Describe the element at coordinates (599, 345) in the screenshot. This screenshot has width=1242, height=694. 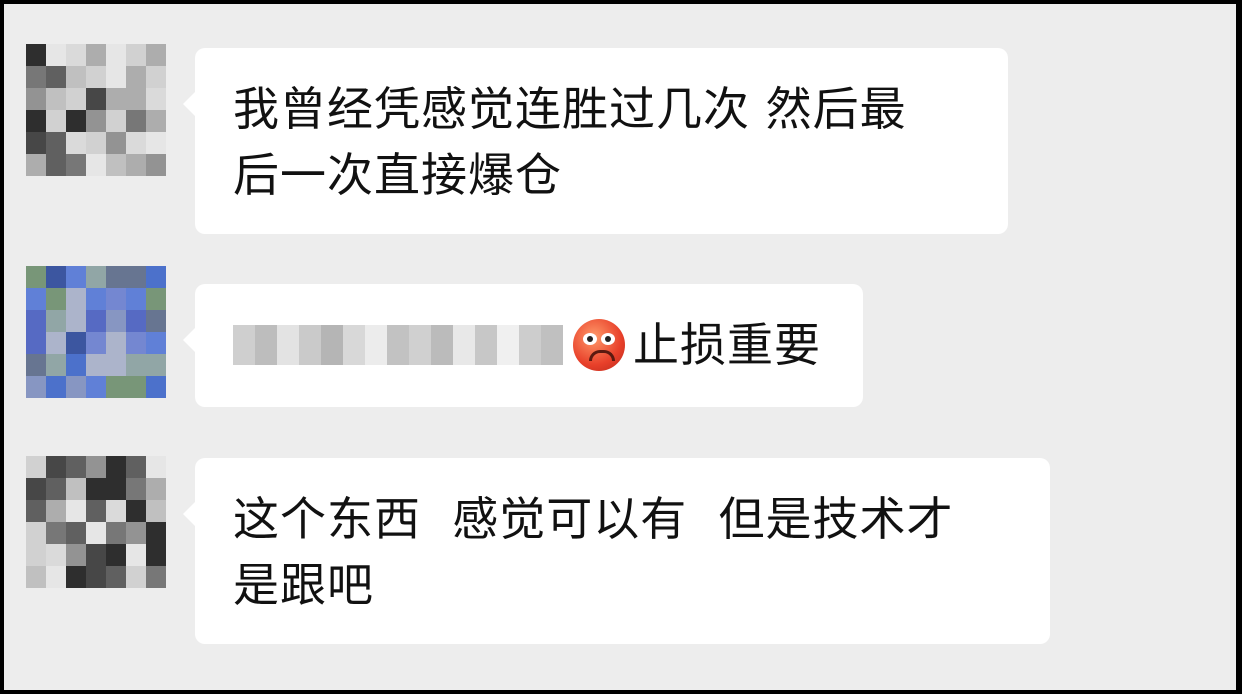
I see `angry-face-emoji-icon` at that location.